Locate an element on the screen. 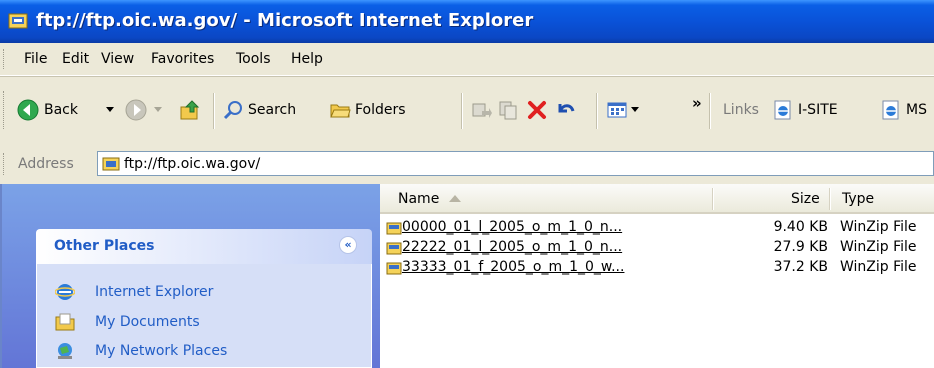  move-to-button is located at coordinates (481, 110).